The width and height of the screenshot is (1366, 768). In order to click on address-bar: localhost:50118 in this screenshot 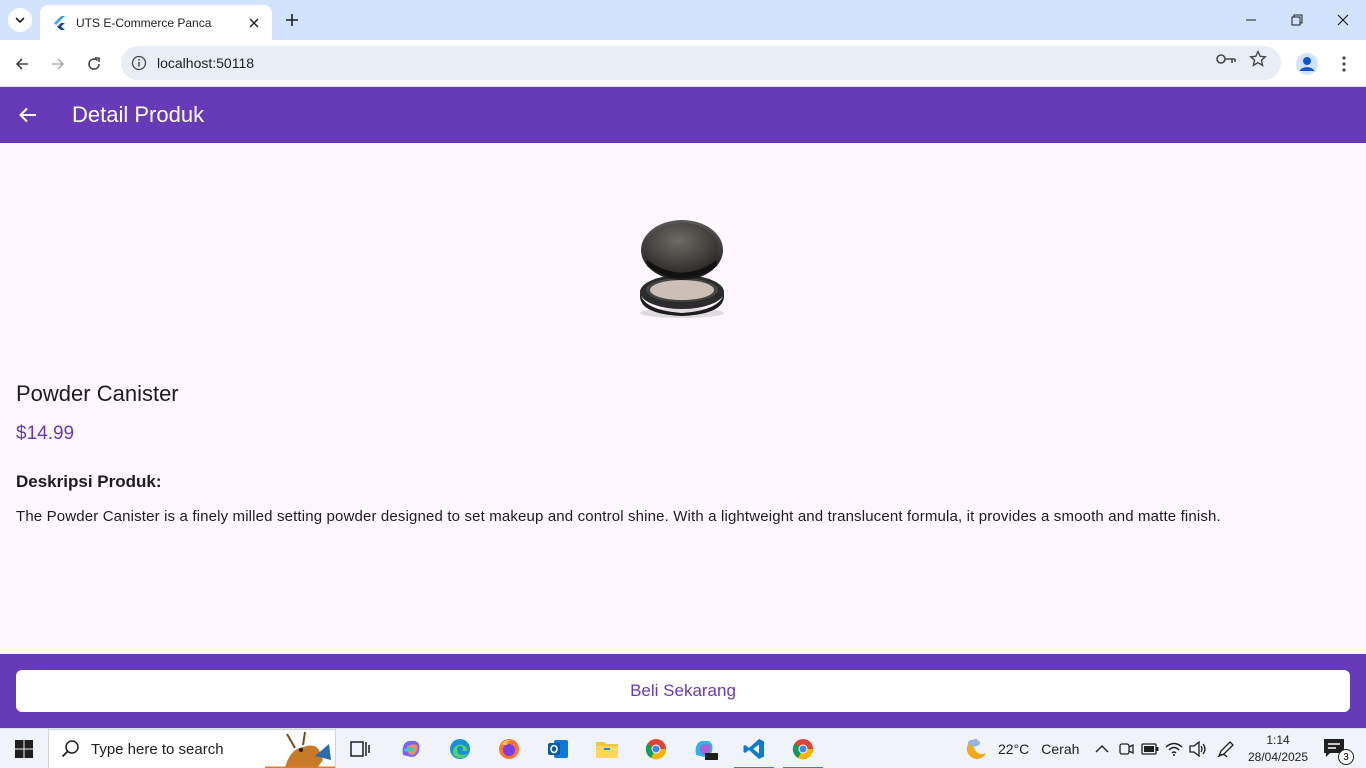, I will do `click(701, 63)`.